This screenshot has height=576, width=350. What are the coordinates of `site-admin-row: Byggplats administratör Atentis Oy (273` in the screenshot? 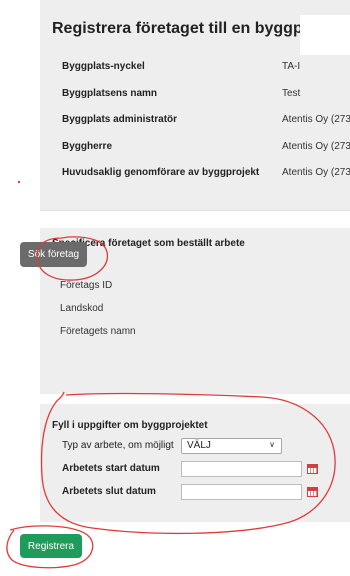 It's located at (206, 122).